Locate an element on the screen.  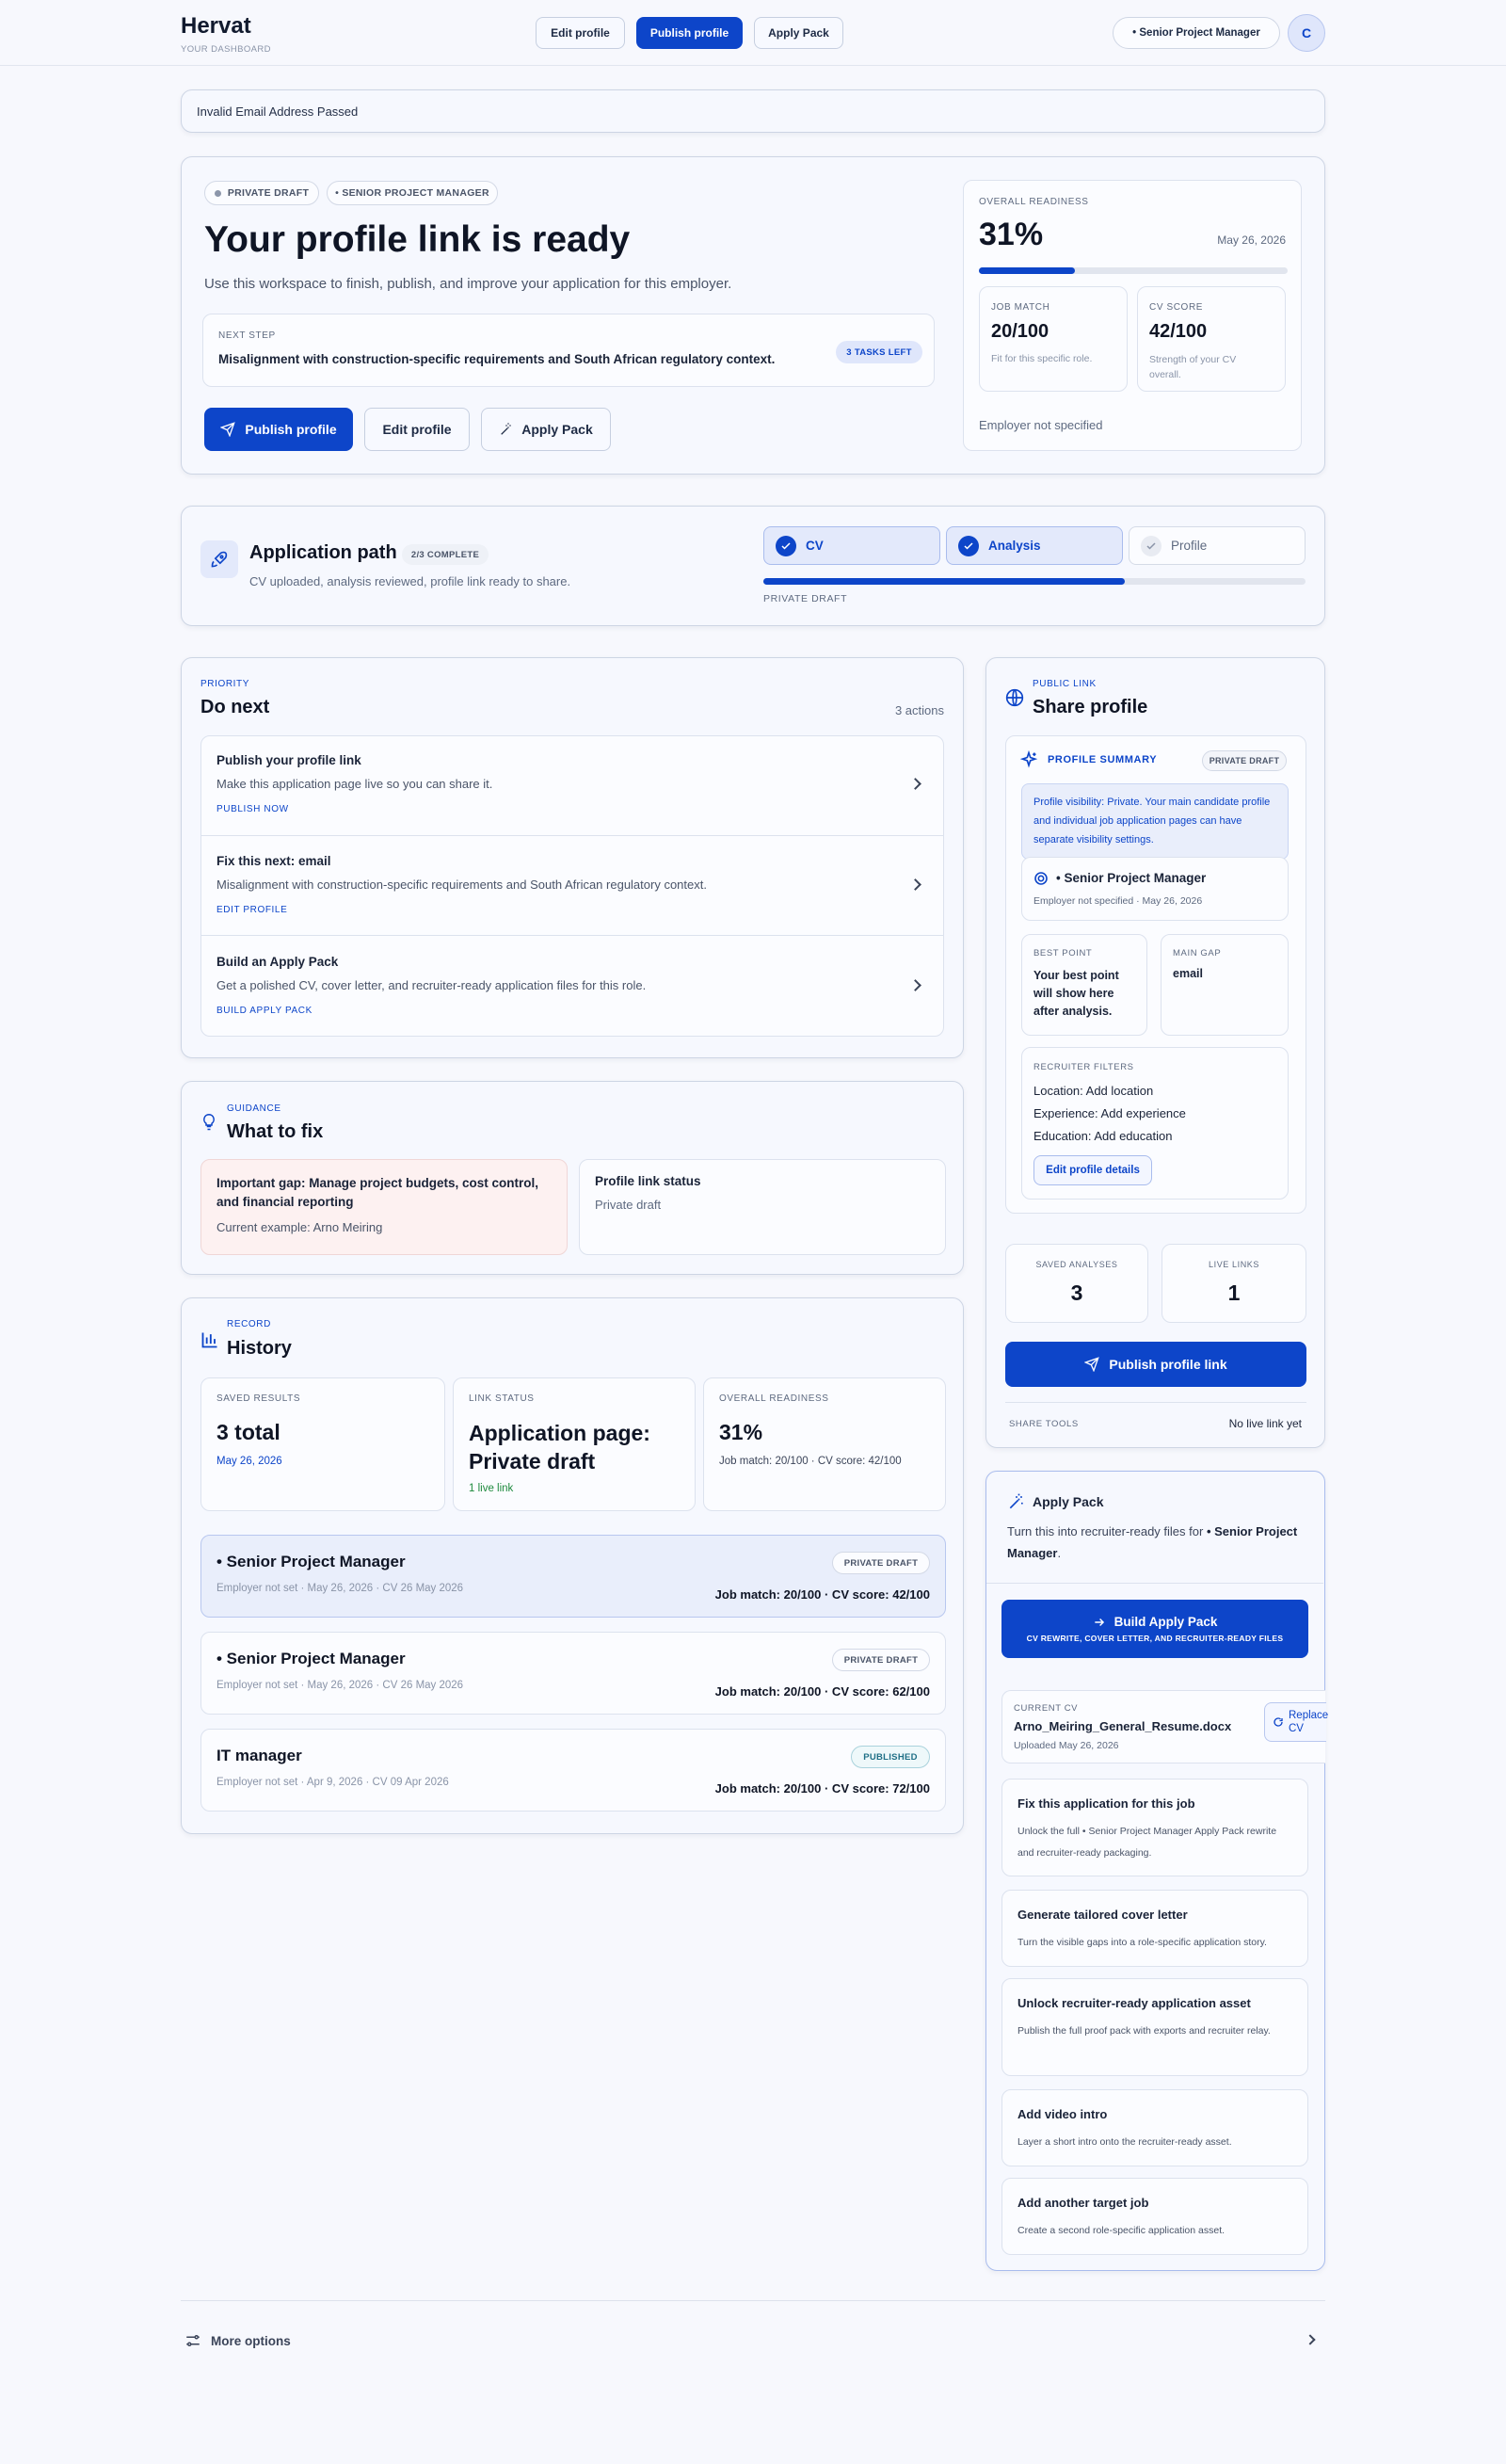
replace-cv-button: Replace CV is located at coordinates (1296, 1722).